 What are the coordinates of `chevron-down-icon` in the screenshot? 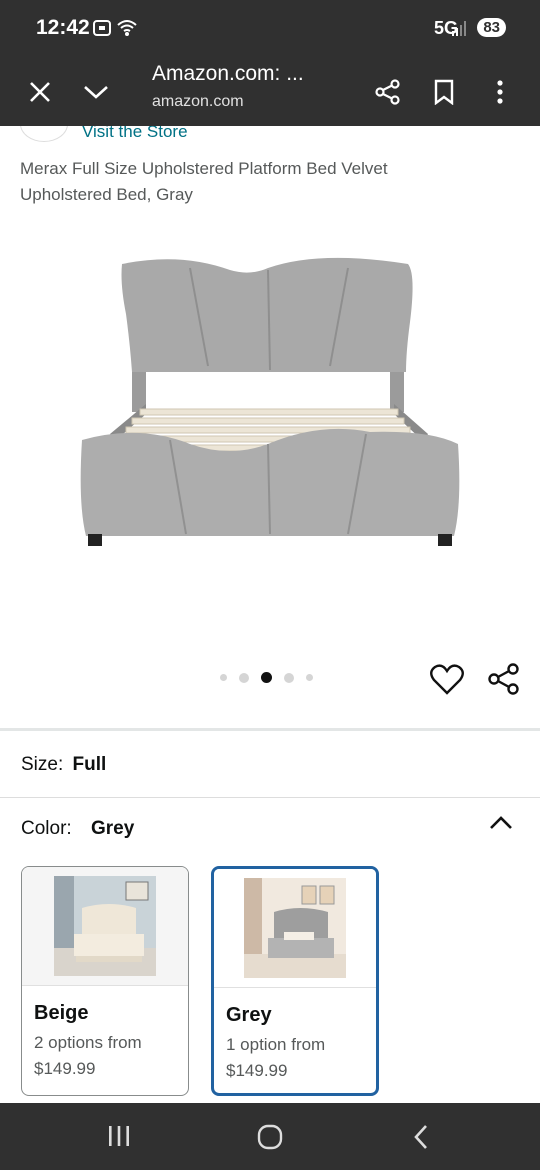 It's located at (96, 92).